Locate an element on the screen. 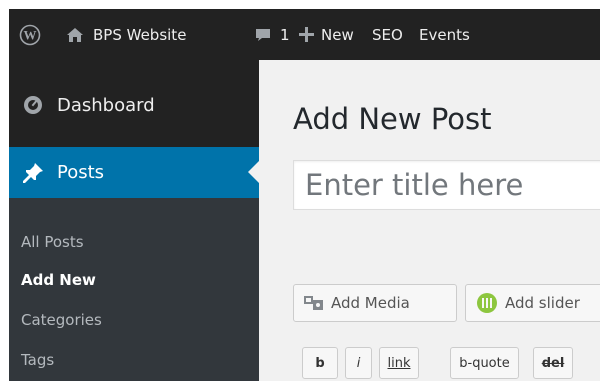  events-label: Events is located at coordinates (444, 34).